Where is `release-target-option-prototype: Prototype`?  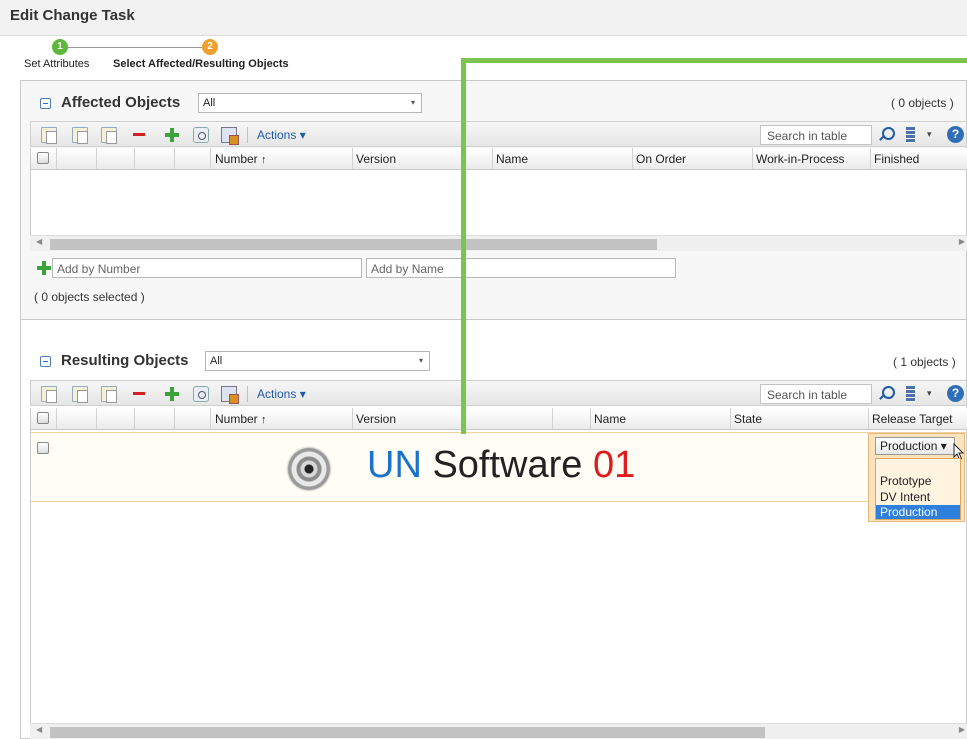 release-target-option-prototype: Prototype is located at coordinates (918, 481).